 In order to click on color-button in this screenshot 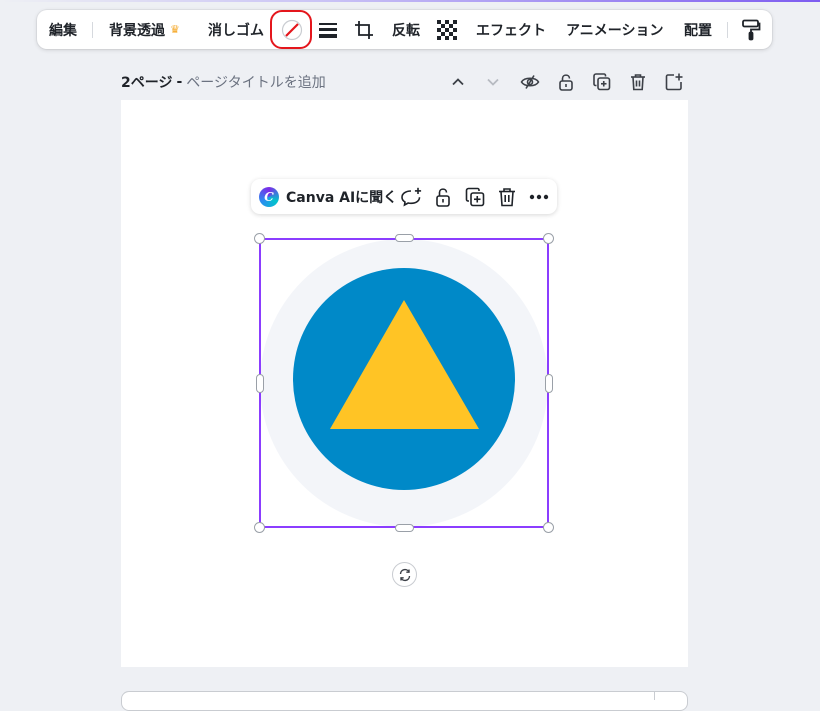, I will do `click(292, 29)`.